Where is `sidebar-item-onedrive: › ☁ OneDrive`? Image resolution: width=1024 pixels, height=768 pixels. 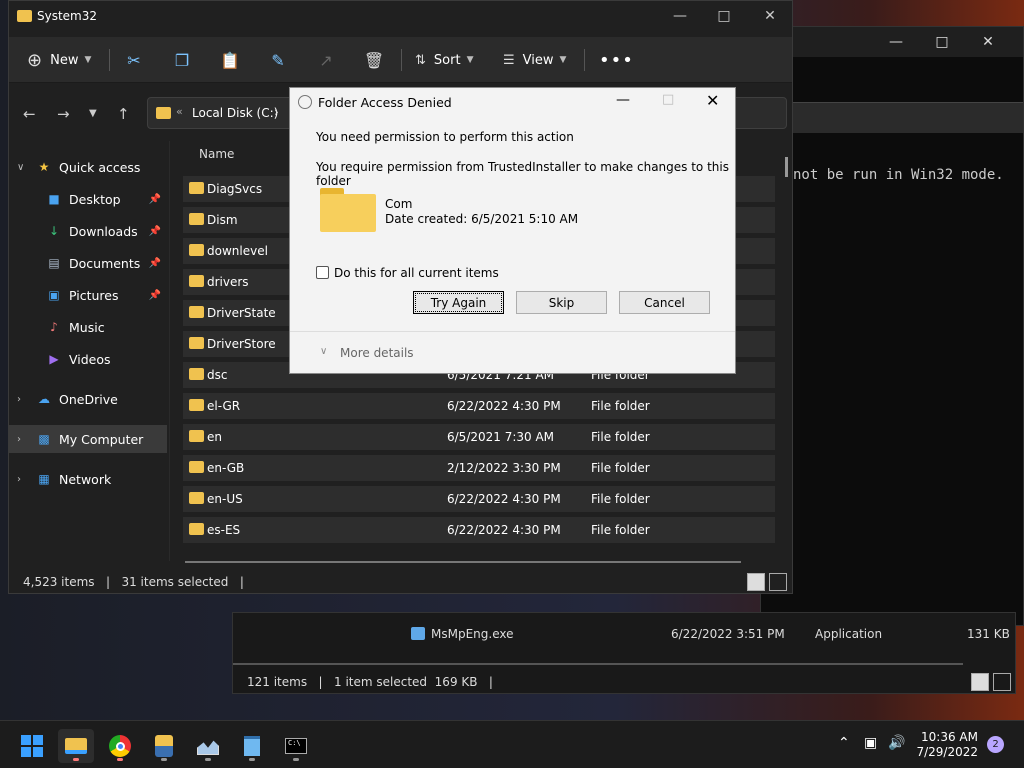 sidebar-item-onedrive: › ☁ OneDrive is located at coordinates (88, 399).